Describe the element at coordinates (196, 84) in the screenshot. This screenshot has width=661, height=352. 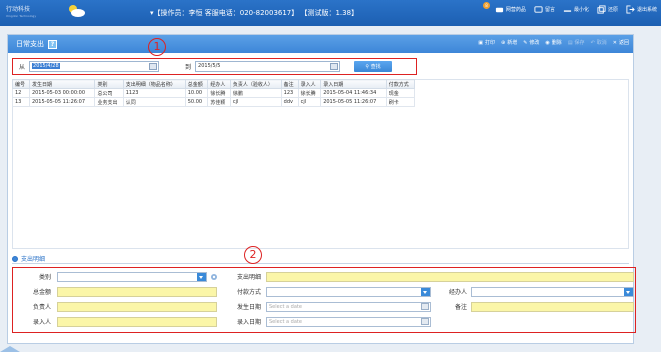
I see `column-header: 总金额` at that location.